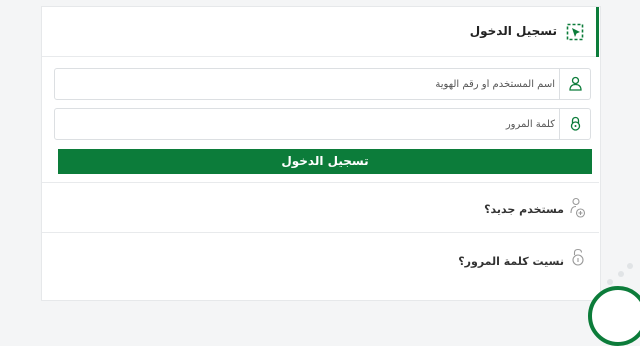 The height and width of the screenshot is (346, 640). What do you see at coordinates (320, 257) in the screenshot?
I see `forgot-password-link: نسيت كلمة المرور؟` at bounding box center [320, 257].